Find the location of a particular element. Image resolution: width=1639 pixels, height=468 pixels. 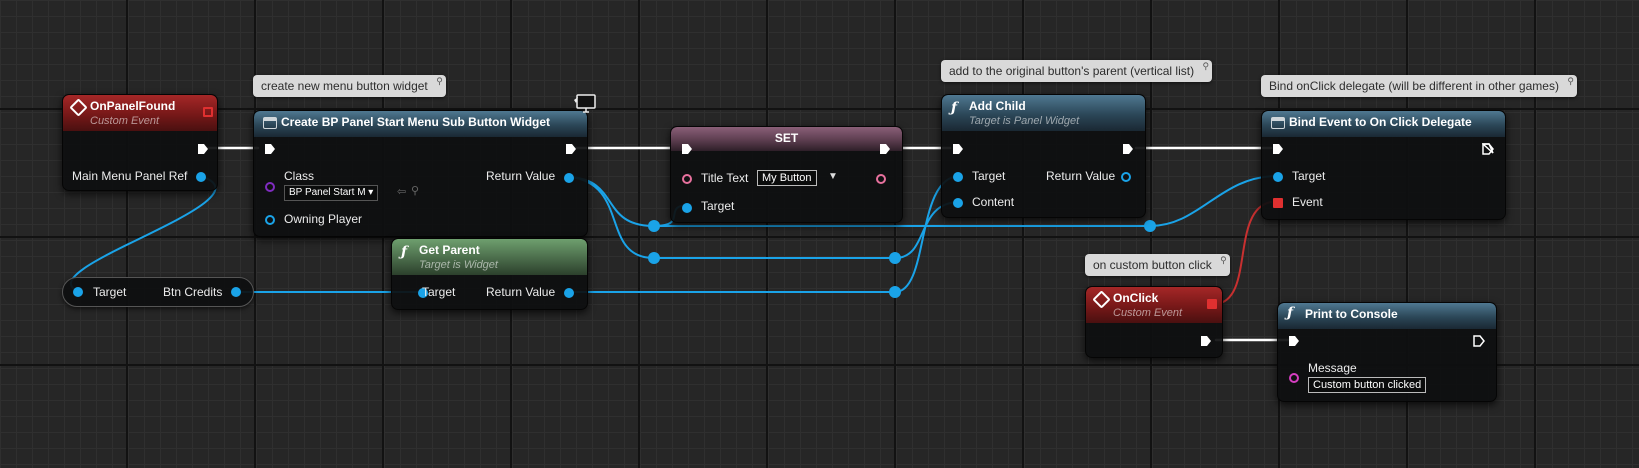

class-value: BP Panel Start M is located at coordinates (327, 192).